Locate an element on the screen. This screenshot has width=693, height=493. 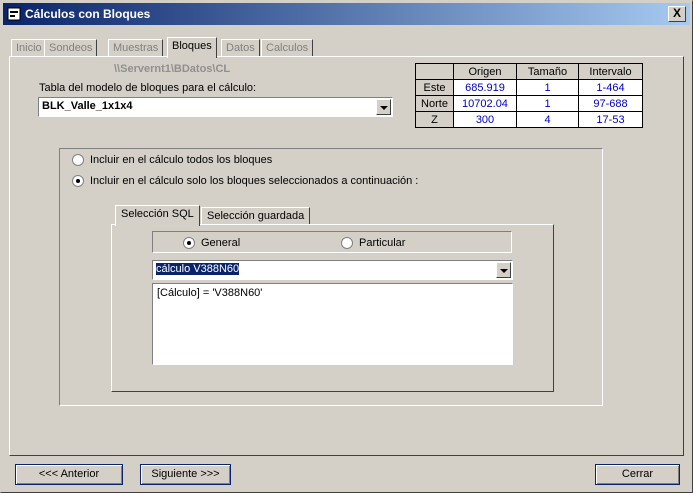
close-window-button: X is located at coordinates (677, 14).